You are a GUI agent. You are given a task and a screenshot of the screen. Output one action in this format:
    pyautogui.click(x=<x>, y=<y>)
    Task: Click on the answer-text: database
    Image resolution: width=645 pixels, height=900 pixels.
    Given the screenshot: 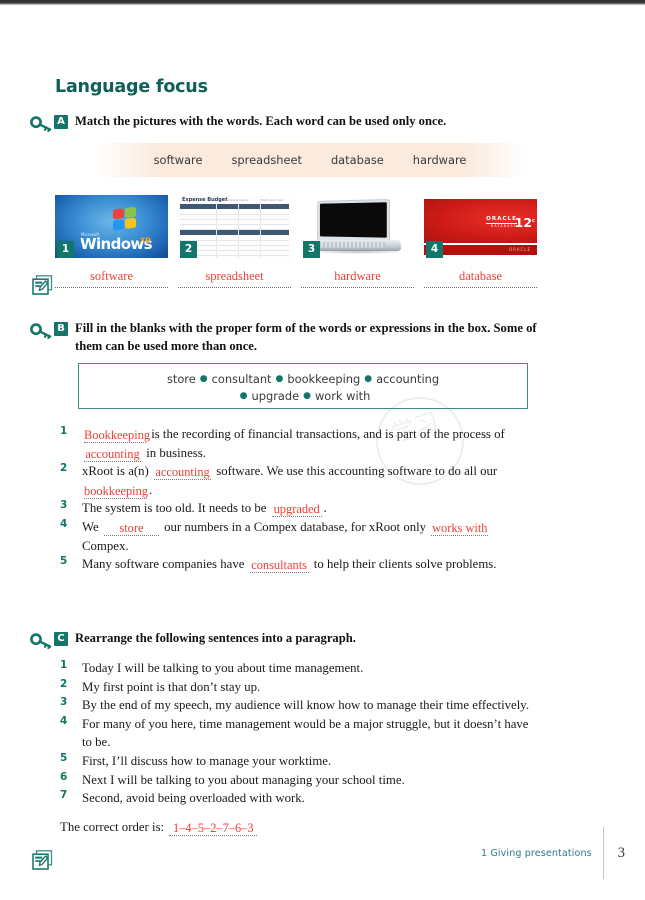 What is the action you would take?
    pyautogui.click(x=480, y=276)
    